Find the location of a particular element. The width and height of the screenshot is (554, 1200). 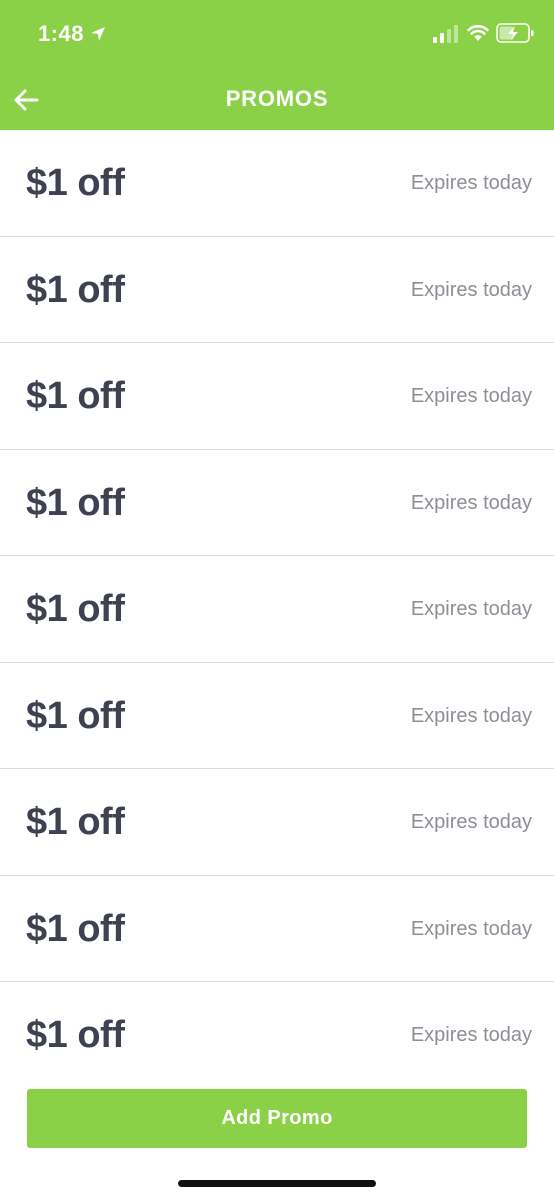

location-arrow-icon is located at coordinates (98, 34).